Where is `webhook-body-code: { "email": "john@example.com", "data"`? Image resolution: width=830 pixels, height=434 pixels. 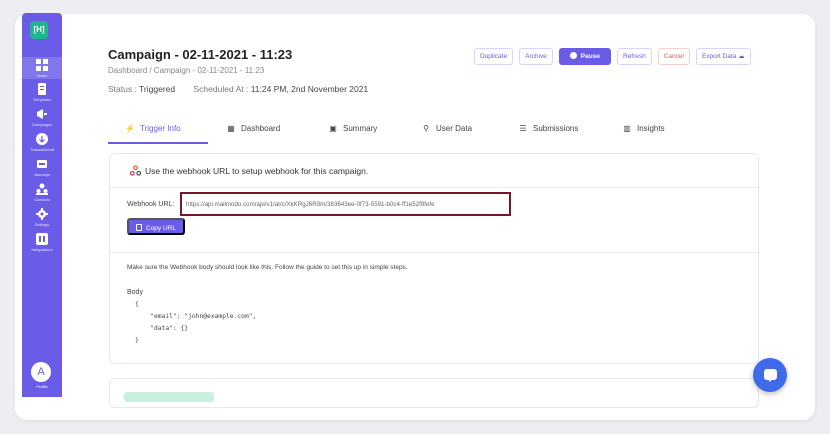
webhook-body-code: { "email": "john@example.com", "data" is located at coordinates (196, 322).